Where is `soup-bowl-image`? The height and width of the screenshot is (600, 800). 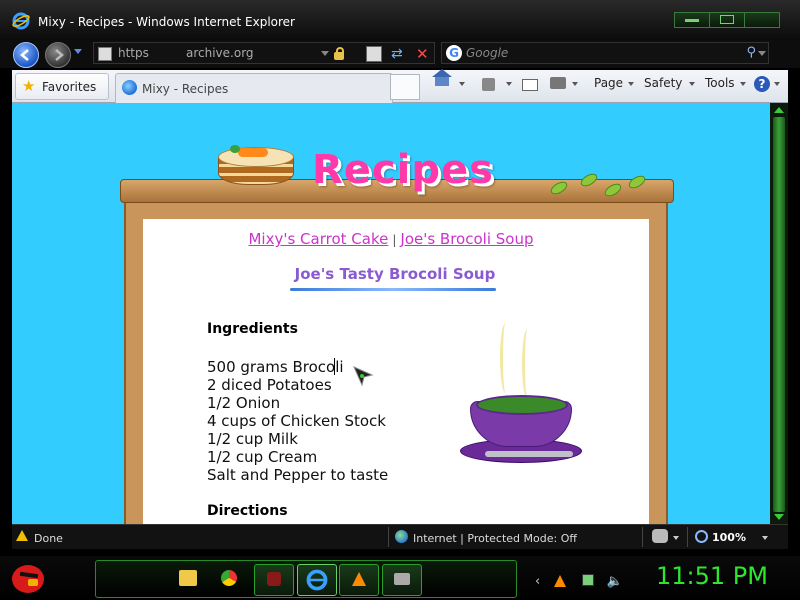
soup-bowl-image is located at coordinates (521, 395).